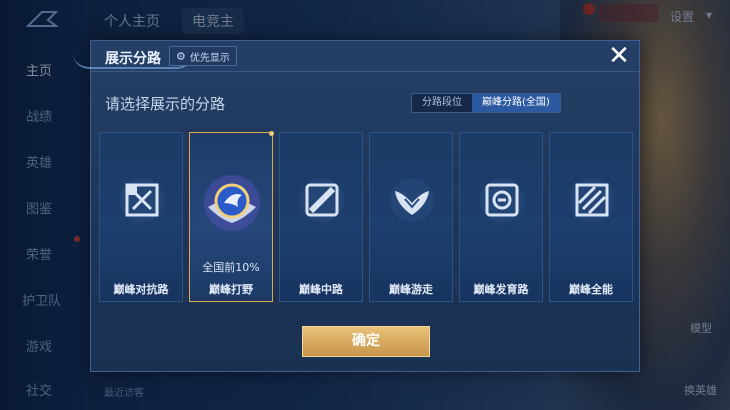 Image resolution: width=730 pixels, height=410 pixels. I want to click on lane-card-label: 巅峰发育路, so click(501, 289).